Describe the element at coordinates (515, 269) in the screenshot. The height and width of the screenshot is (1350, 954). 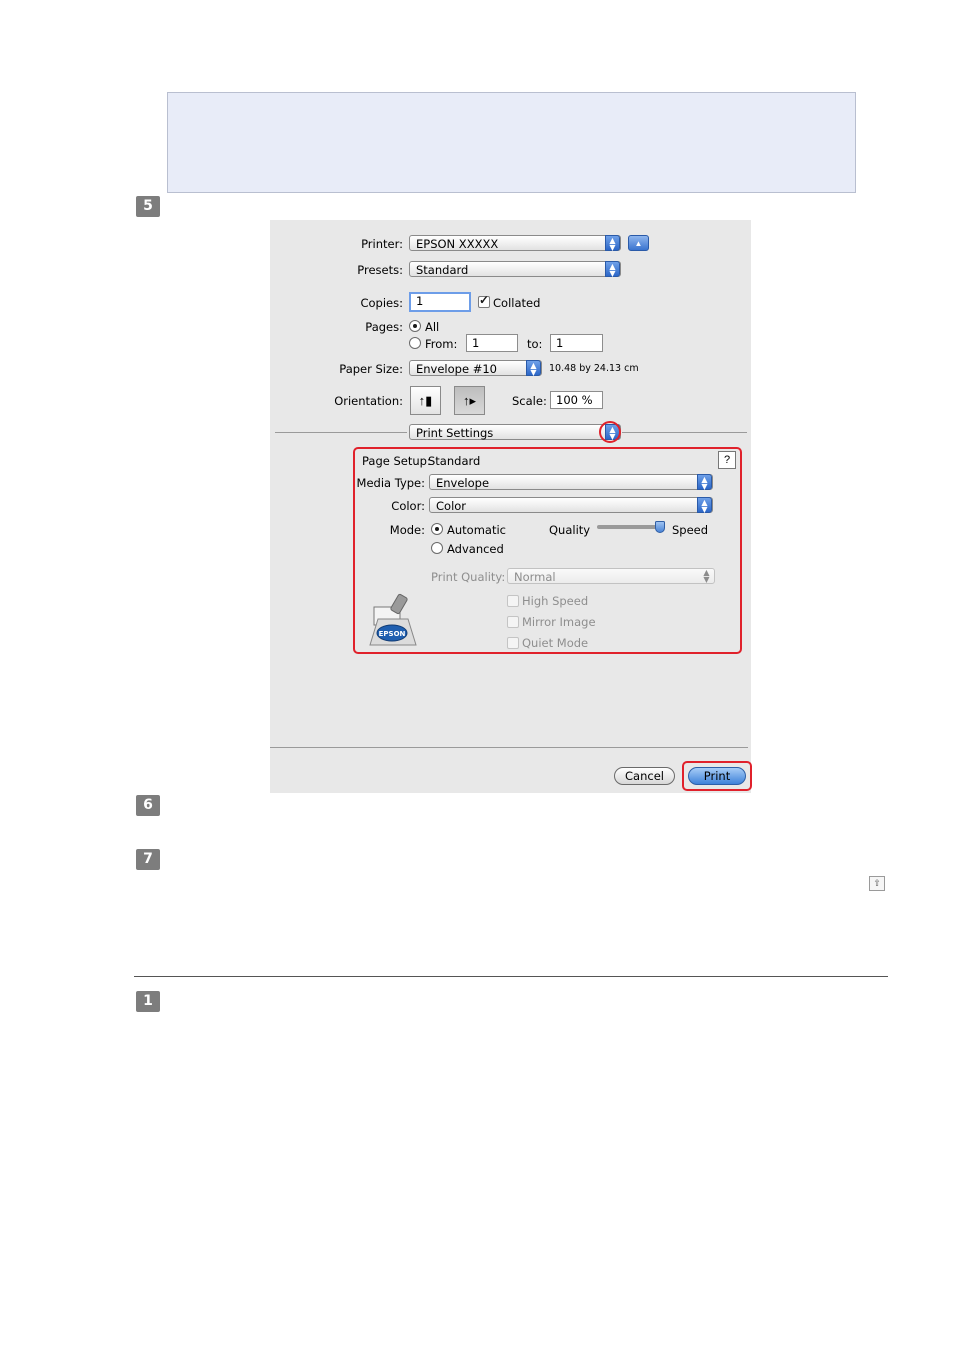
I see `presets-popup: Standard ▲ ▼` at that location.